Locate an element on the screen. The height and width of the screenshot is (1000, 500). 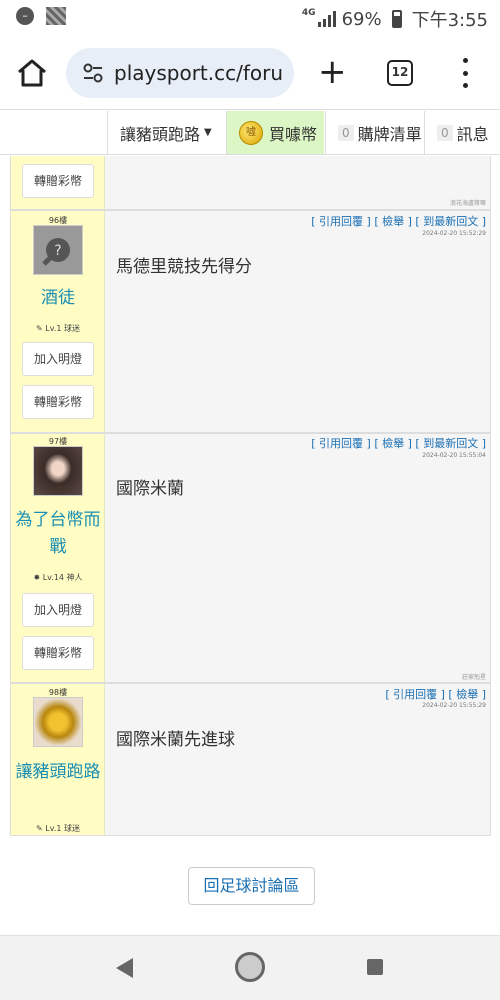
overflow-menu-icon is located at coordinates (465, 73).